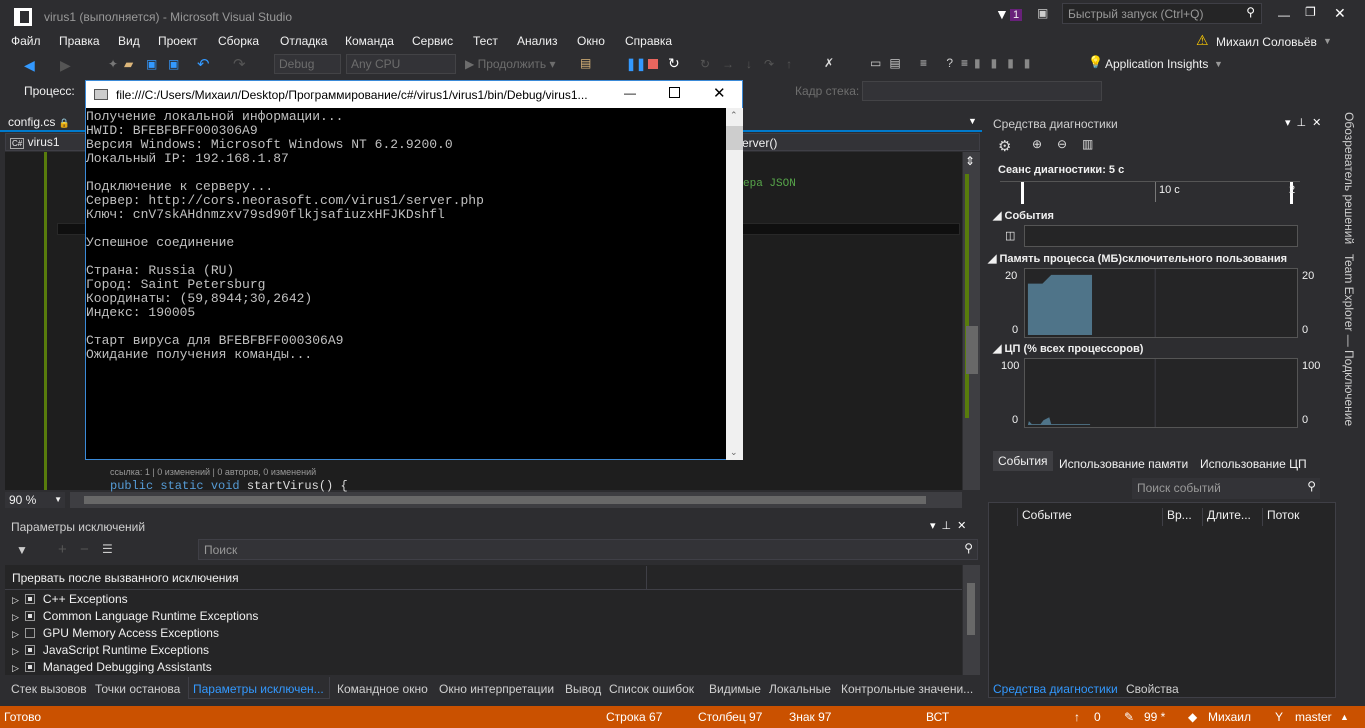 The height and width of the screenshot is (728, 1365). What do you see at coordinates (1349, 178) in the screenshot?
I see `side-tab-solution-explorer: Обозреватель решений` at bounding box center [1349, 178].